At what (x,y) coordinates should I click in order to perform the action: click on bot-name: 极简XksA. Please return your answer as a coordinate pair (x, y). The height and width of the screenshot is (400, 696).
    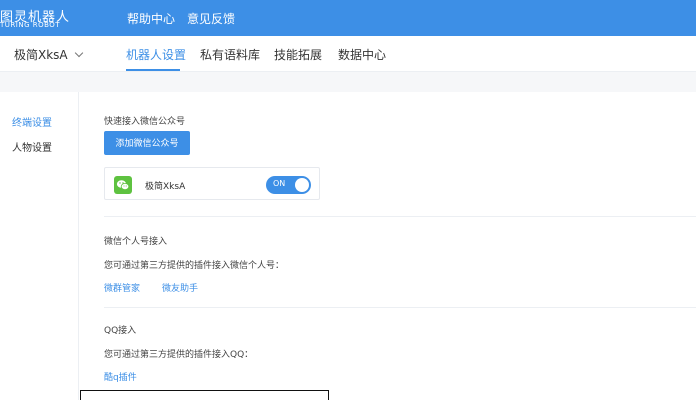
    Looking at the image, I should click on (41, 55).